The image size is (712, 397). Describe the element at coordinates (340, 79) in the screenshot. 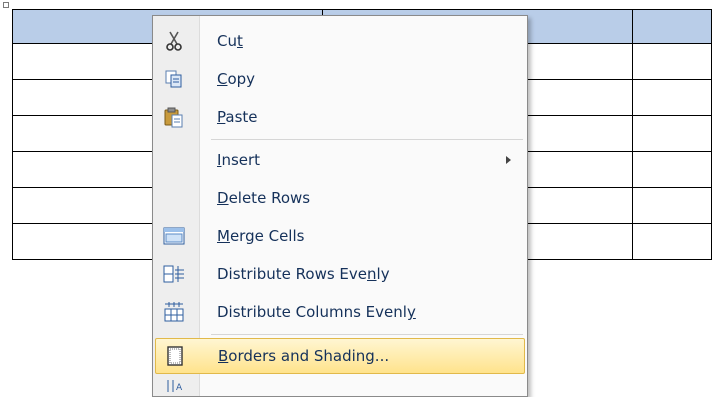

I see `menu-item-copy: Copy` at that location.